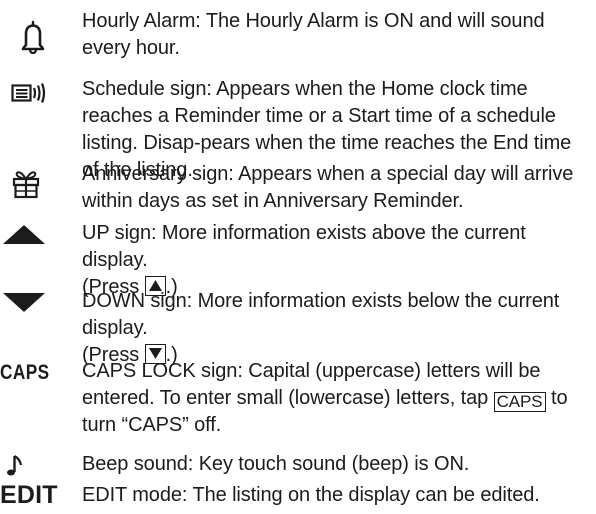 The width and height of the screenshot is (596, 514). I want to click on entry-title: DOWN sign:, so click(137, 301).